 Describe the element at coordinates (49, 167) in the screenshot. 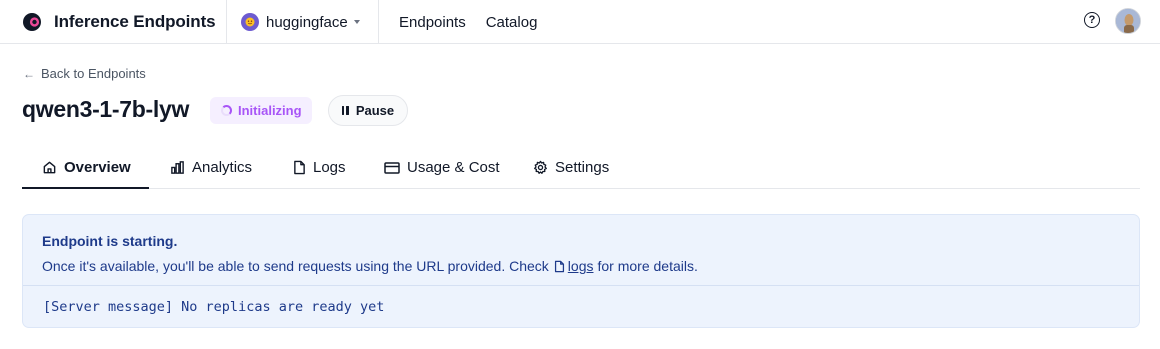

I see `home-icon` at that location.